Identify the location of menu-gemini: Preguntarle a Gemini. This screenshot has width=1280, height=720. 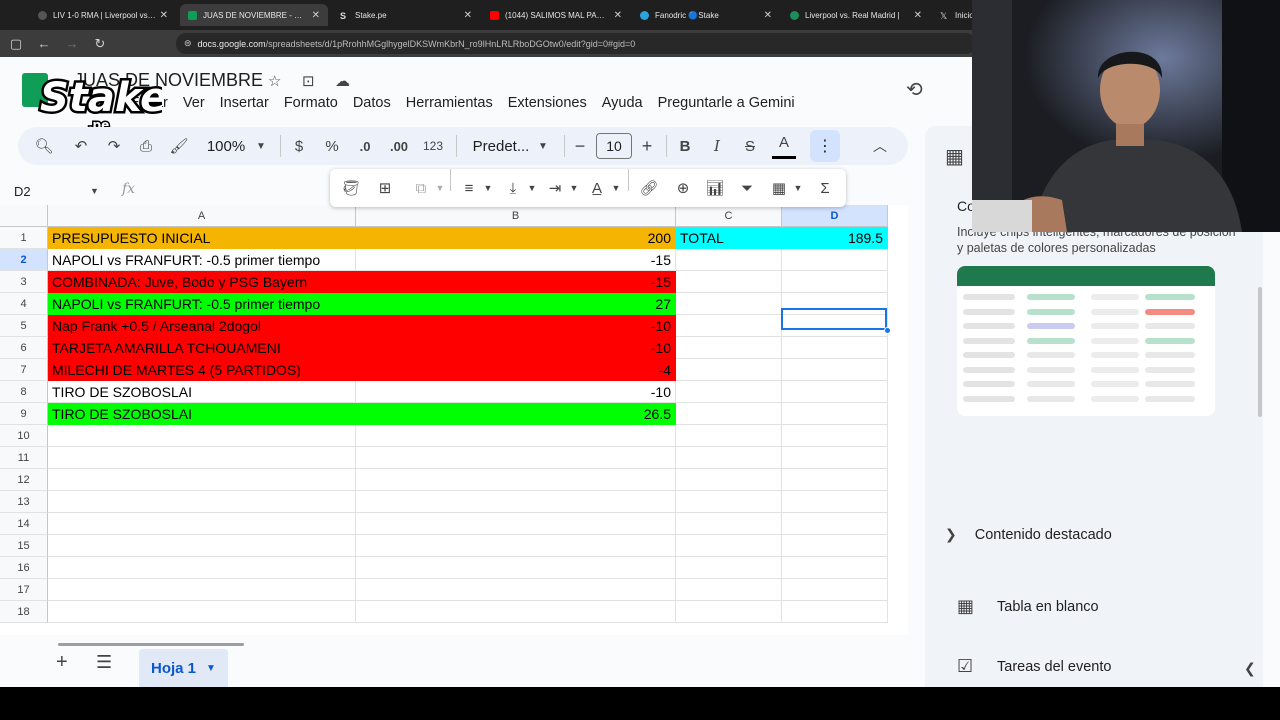
(726, 103).